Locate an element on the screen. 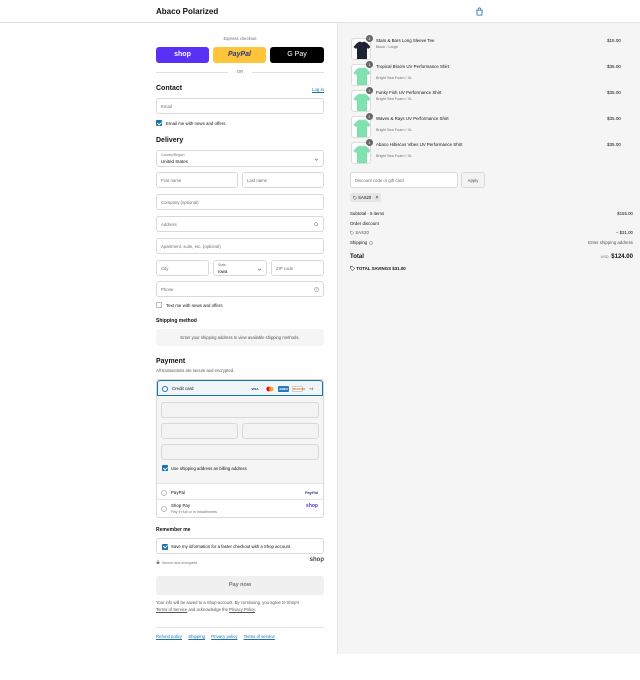 This screenshot has width=640, height=680. credit-card-option: Credit card VISA AMEX DISCOVER +4 is located at coordinates (240, 388).